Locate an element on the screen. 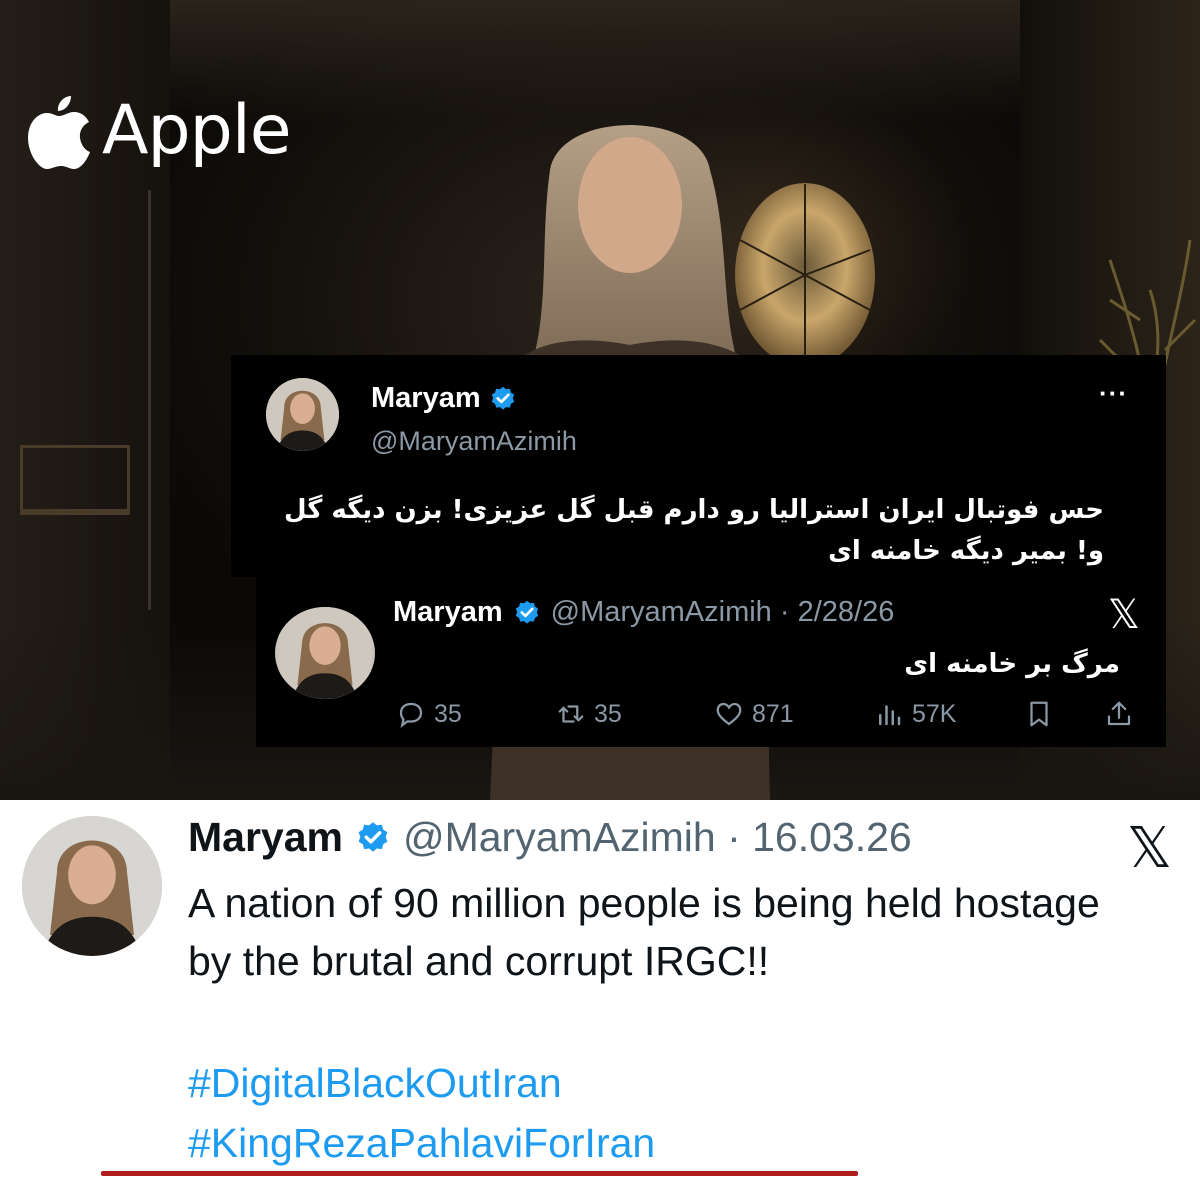 Image resolution: width=1200 pixels, height=1200 pixels. hashtag-link: #KingRezaPahlaviForIran is located at coordinates (421, 1143).